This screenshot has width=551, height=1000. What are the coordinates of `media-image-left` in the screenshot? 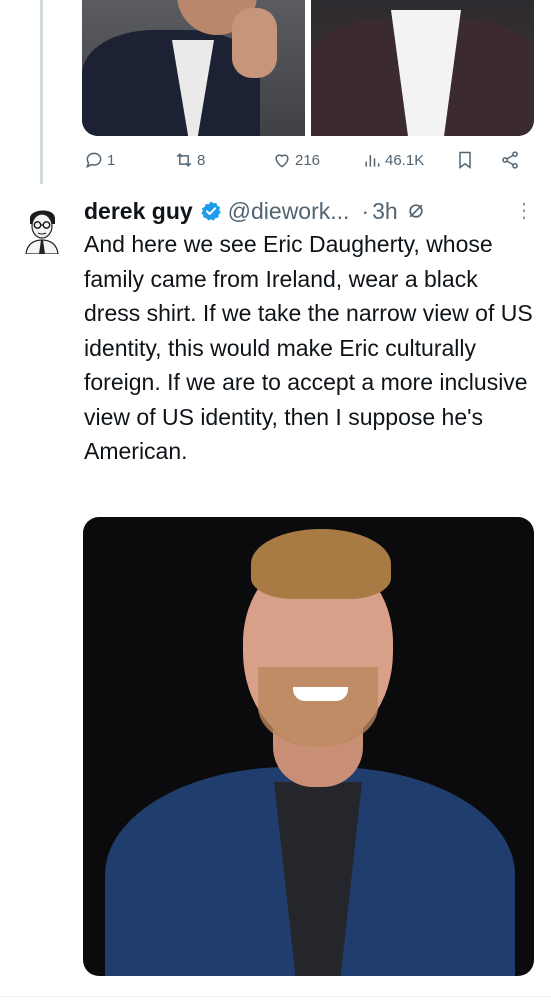 It's located at (193, 68).